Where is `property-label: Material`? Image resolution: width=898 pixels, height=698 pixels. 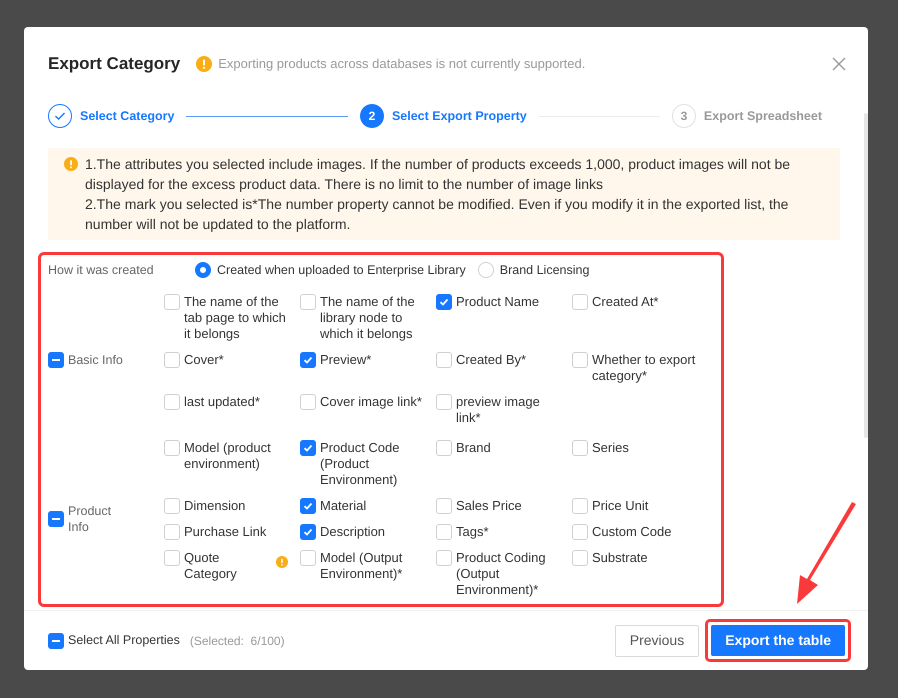 property-label: Material is located at coordinates (343, 506).